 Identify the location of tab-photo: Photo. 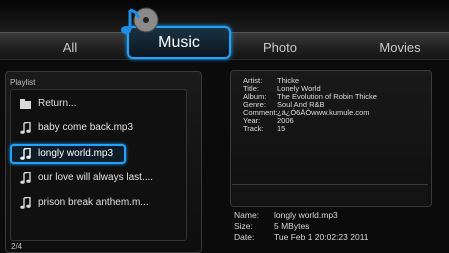
(280, 48).